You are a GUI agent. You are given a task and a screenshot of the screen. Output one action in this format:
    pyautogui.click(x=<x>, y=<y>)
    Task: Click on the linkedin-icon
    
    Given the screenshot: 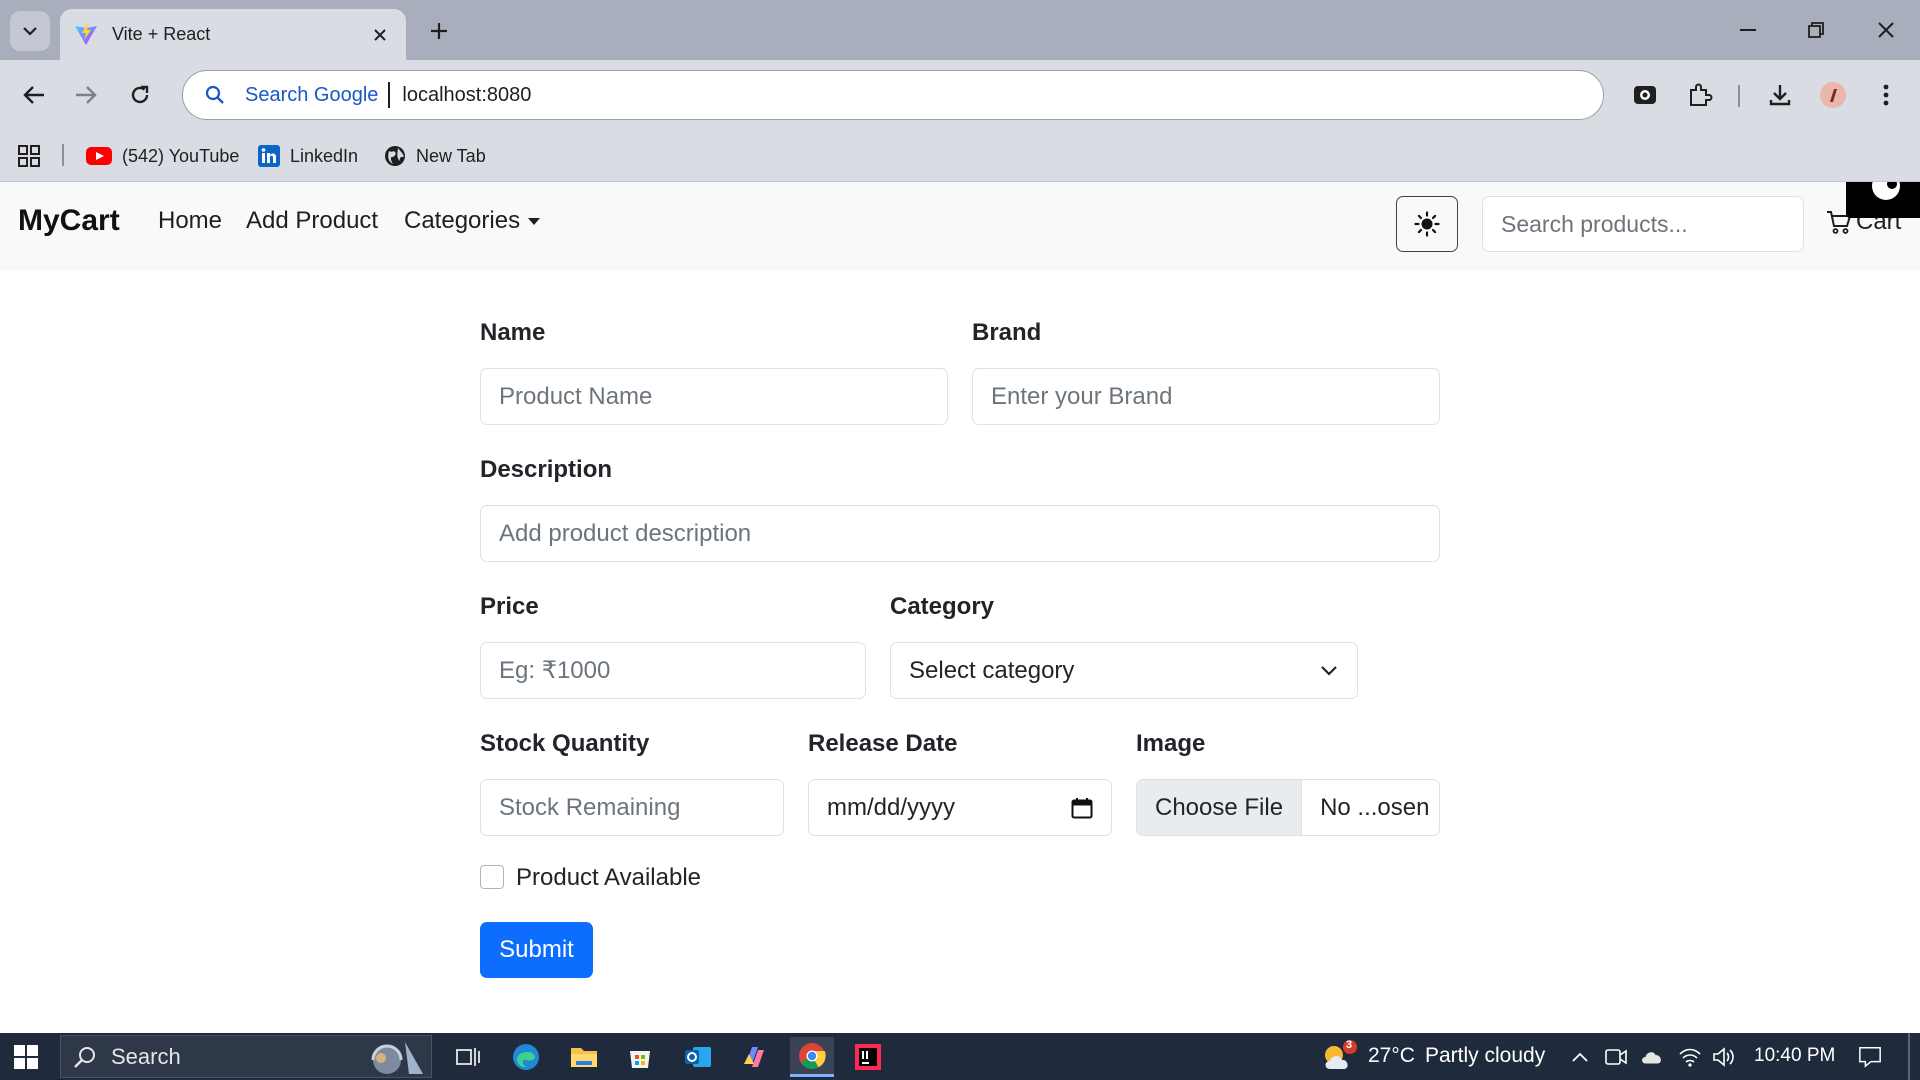 What is the action you would take?
    pyautogui.click(x=269, y=156)
    